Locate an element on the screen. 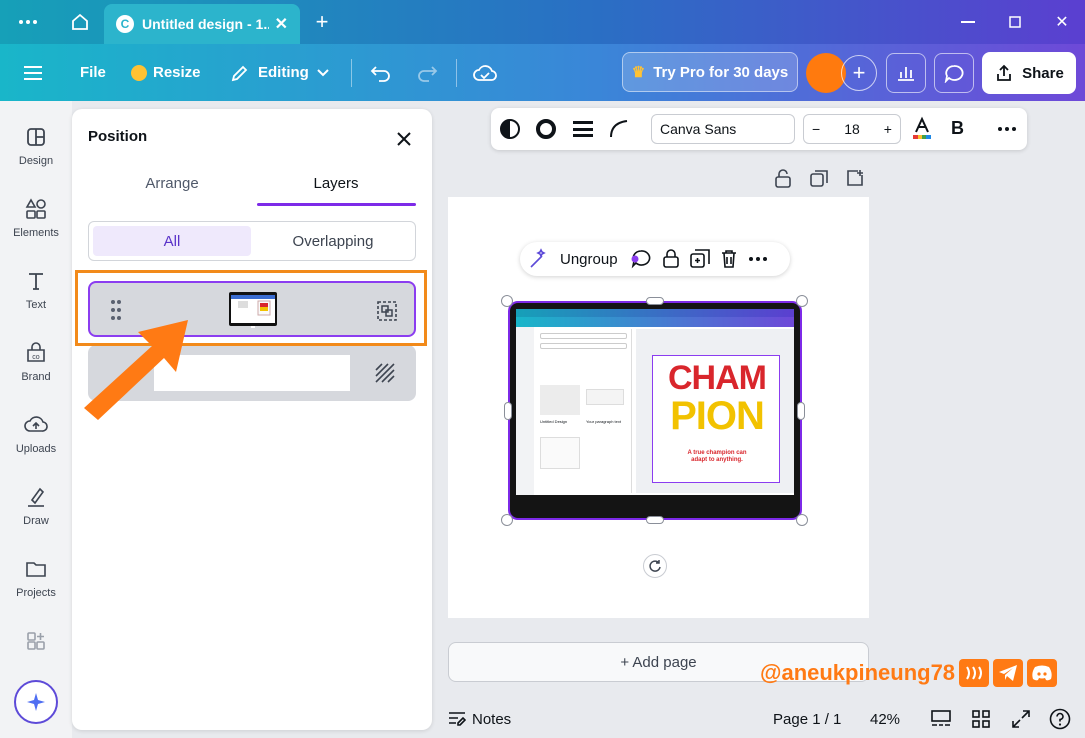  try-pro-button: ♛ Try Pro for 30 days is located at coordinates (710, 72).